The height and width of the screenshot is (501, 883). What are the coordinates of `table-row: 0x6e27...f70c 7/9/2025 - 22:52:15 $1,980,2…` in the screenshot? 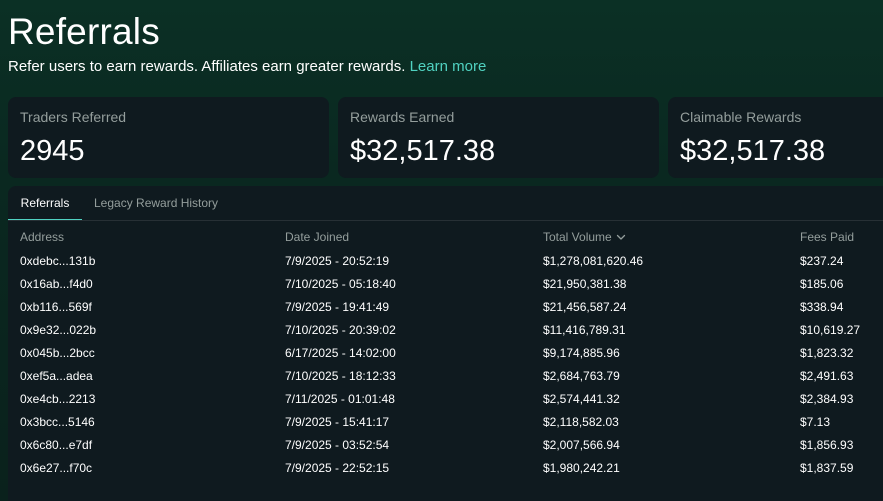 It's located at (445, 472).